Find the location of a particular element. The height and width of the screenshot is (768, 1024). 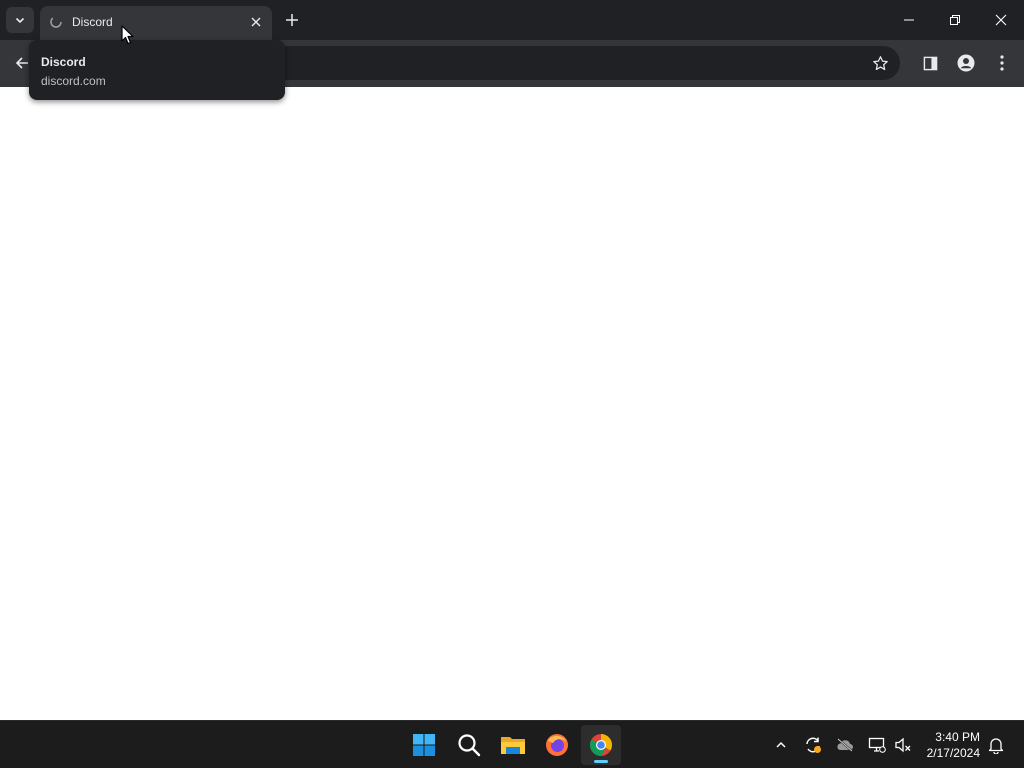

onedrive-cloud-icon is located at coordinates (845, 745).